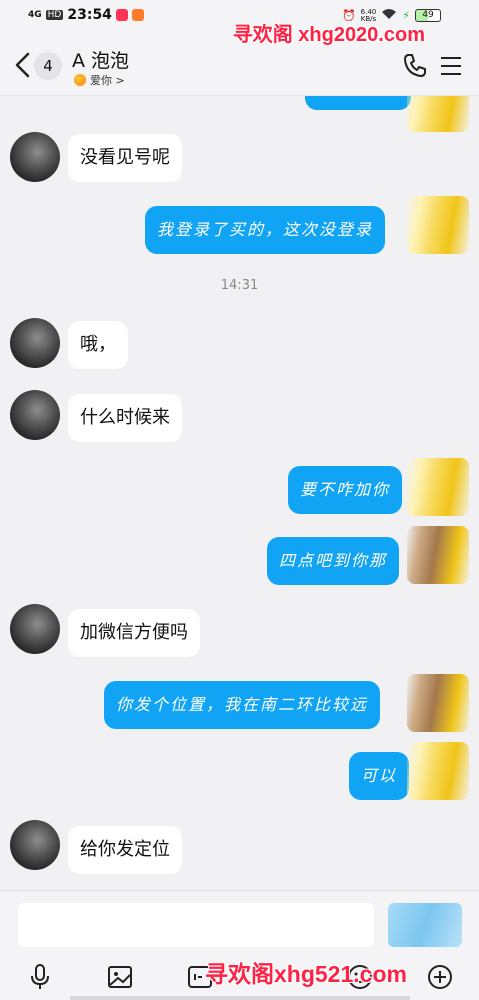 This screenshot has width=479, height=1000. I want to click on message-bubble-out-partial, so click(358, 103).